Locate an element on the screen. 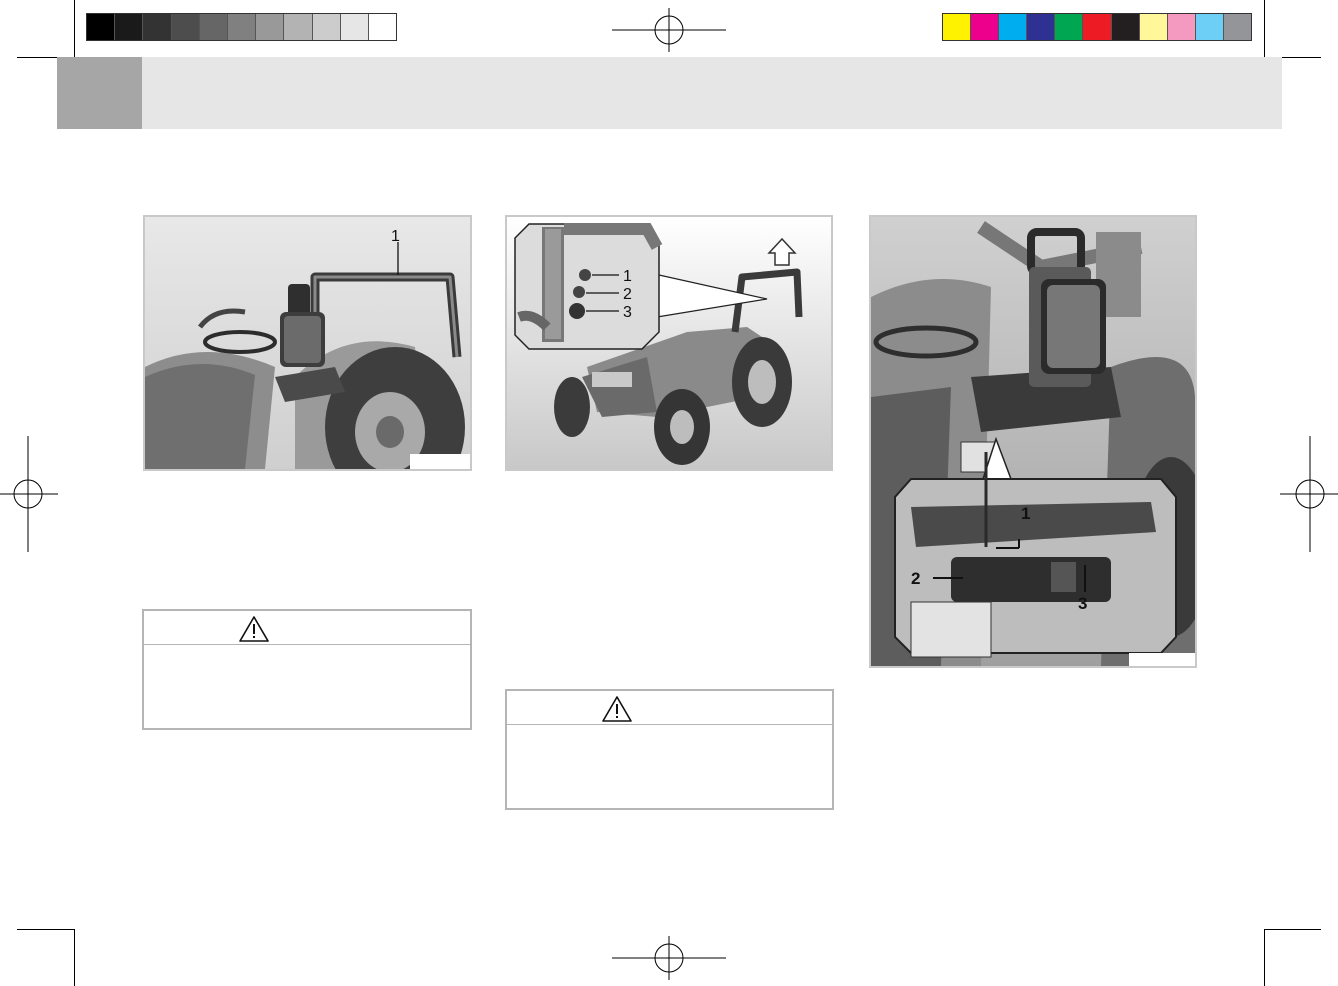 The width and height of the screenshot is (1338, 986). seat-adjustment-illustration: 1 2 3 is located at coordinates (1033, 441).